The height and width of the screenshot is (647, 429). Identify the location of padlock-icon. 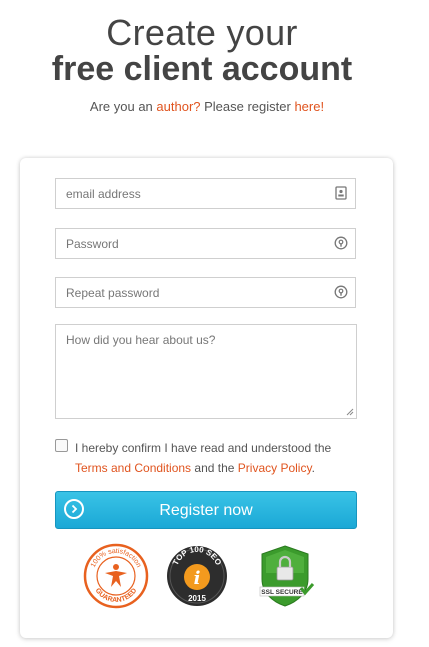
(285, 573).